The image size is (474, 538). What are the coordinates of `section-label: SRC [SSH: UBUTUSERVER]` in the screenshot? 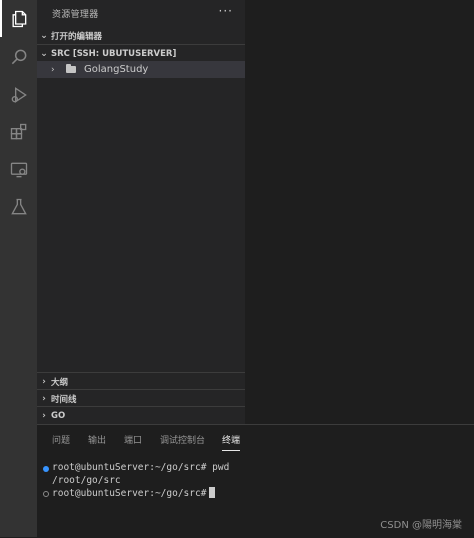 It's located at (114, 53).